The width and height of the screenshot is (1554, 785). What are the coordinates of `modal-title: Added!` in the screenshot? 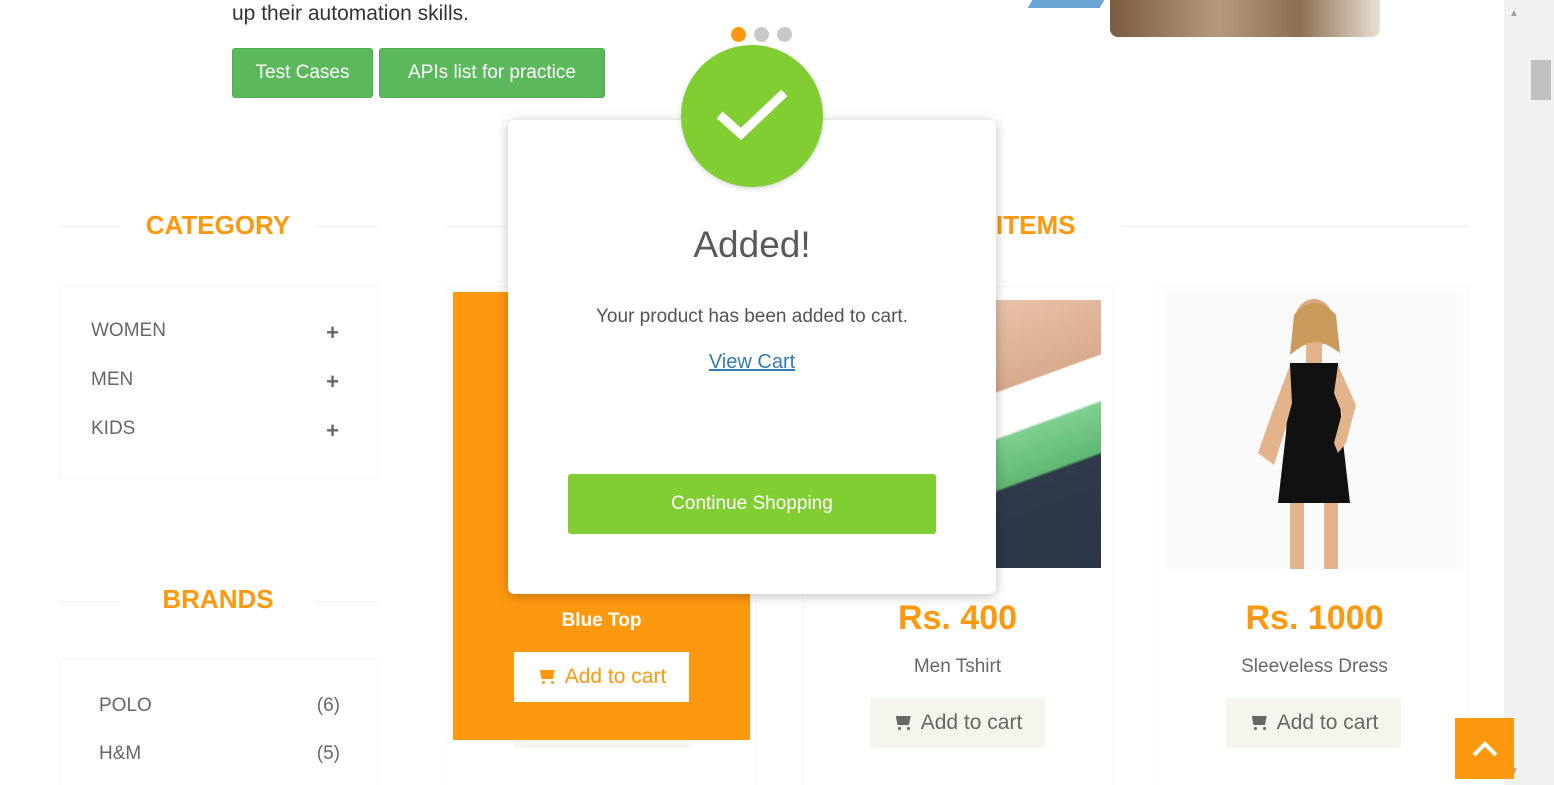 It's located at (752, 244).